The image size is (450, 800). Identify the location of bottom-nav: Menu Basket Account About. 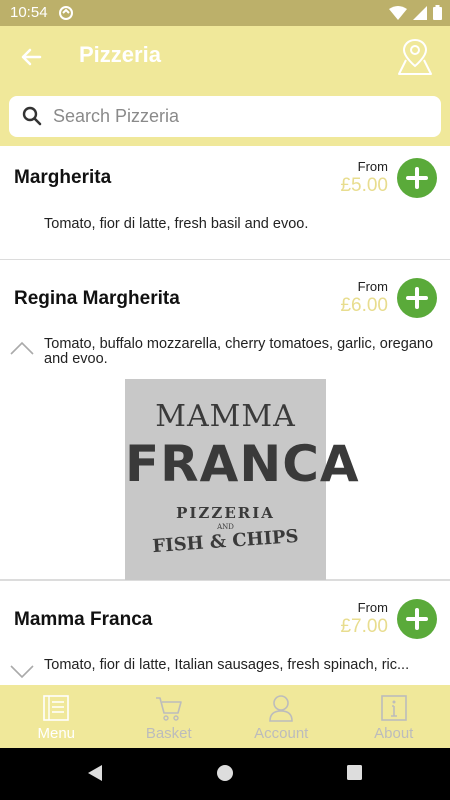
(225, 716).